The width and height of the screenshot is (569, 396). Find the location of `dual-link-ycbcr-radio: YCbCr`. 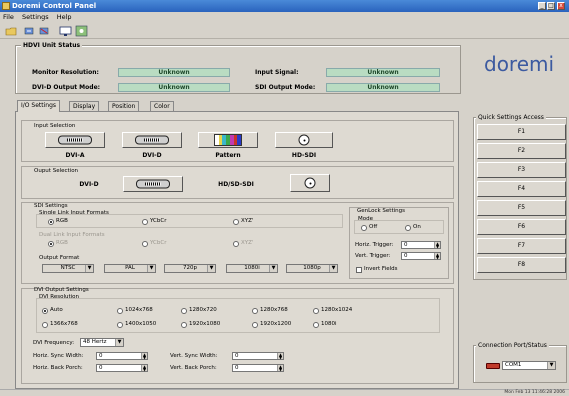

dual-link-ycbcr-radio: YCbCr is located at coordinates (154, 243).